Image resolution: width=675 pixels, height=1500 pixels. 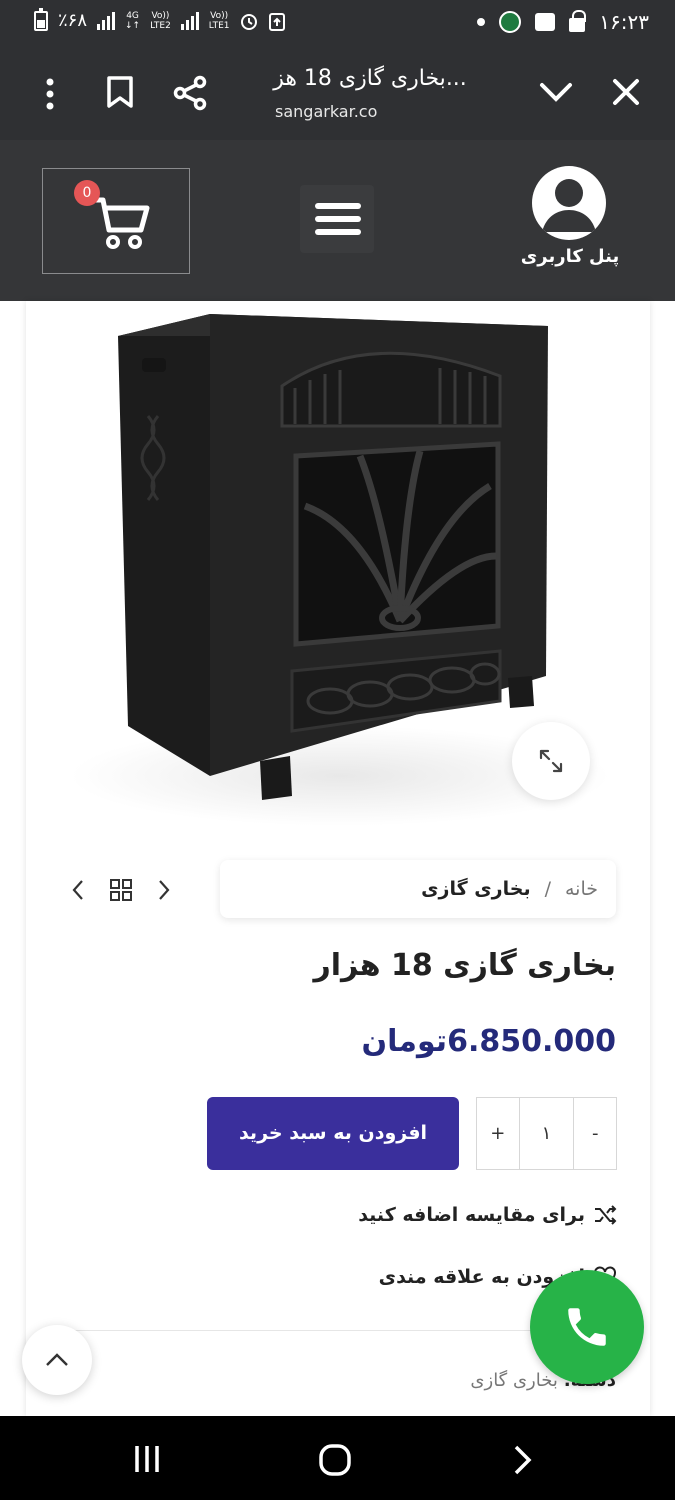 What do you see at coordinates (594, 1133) in the screenshot?
I see `quantity-minus-button: -` at bounding box center [594, 1133].